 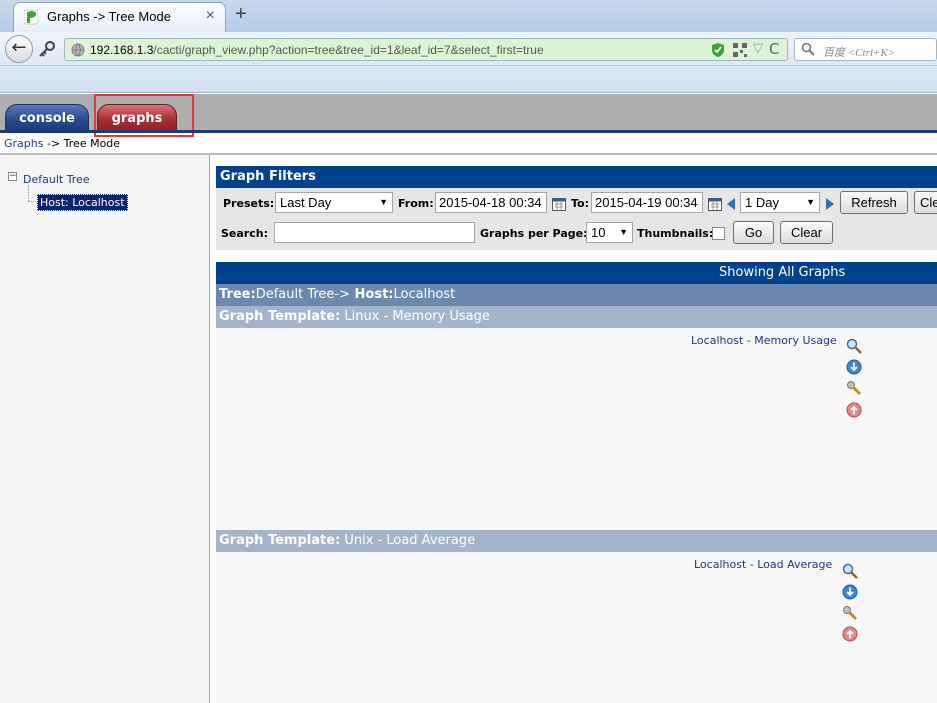 What do you see at coordinates (468, 131) in the screenshot?
I see `tab-divider` at bounding box center [468, 131].